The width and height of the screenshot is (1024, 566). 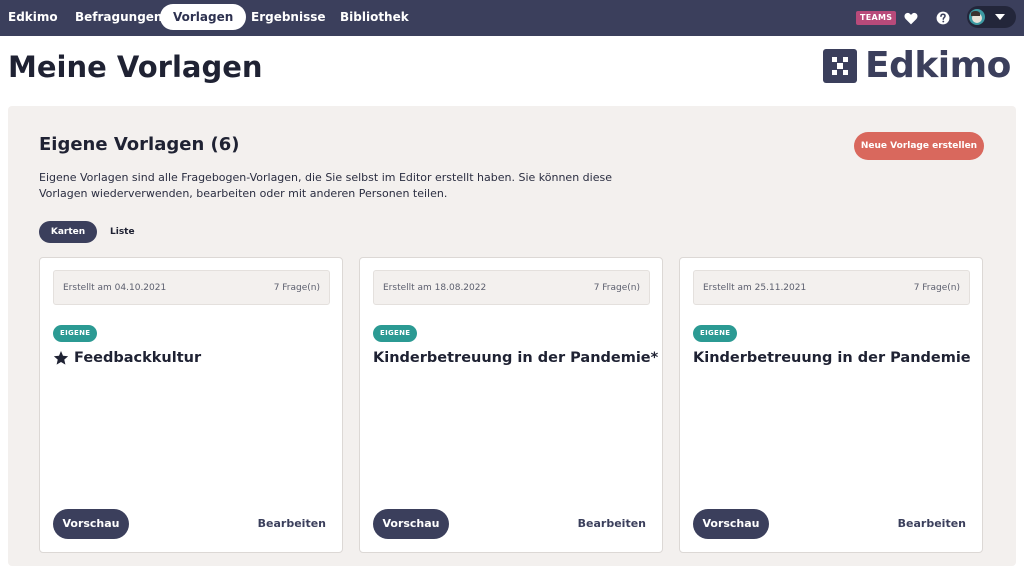 What do you see at coordinates (840, 66) in the screenshot?
I see `logo-mark-icon` at bounding box center [840, 66].